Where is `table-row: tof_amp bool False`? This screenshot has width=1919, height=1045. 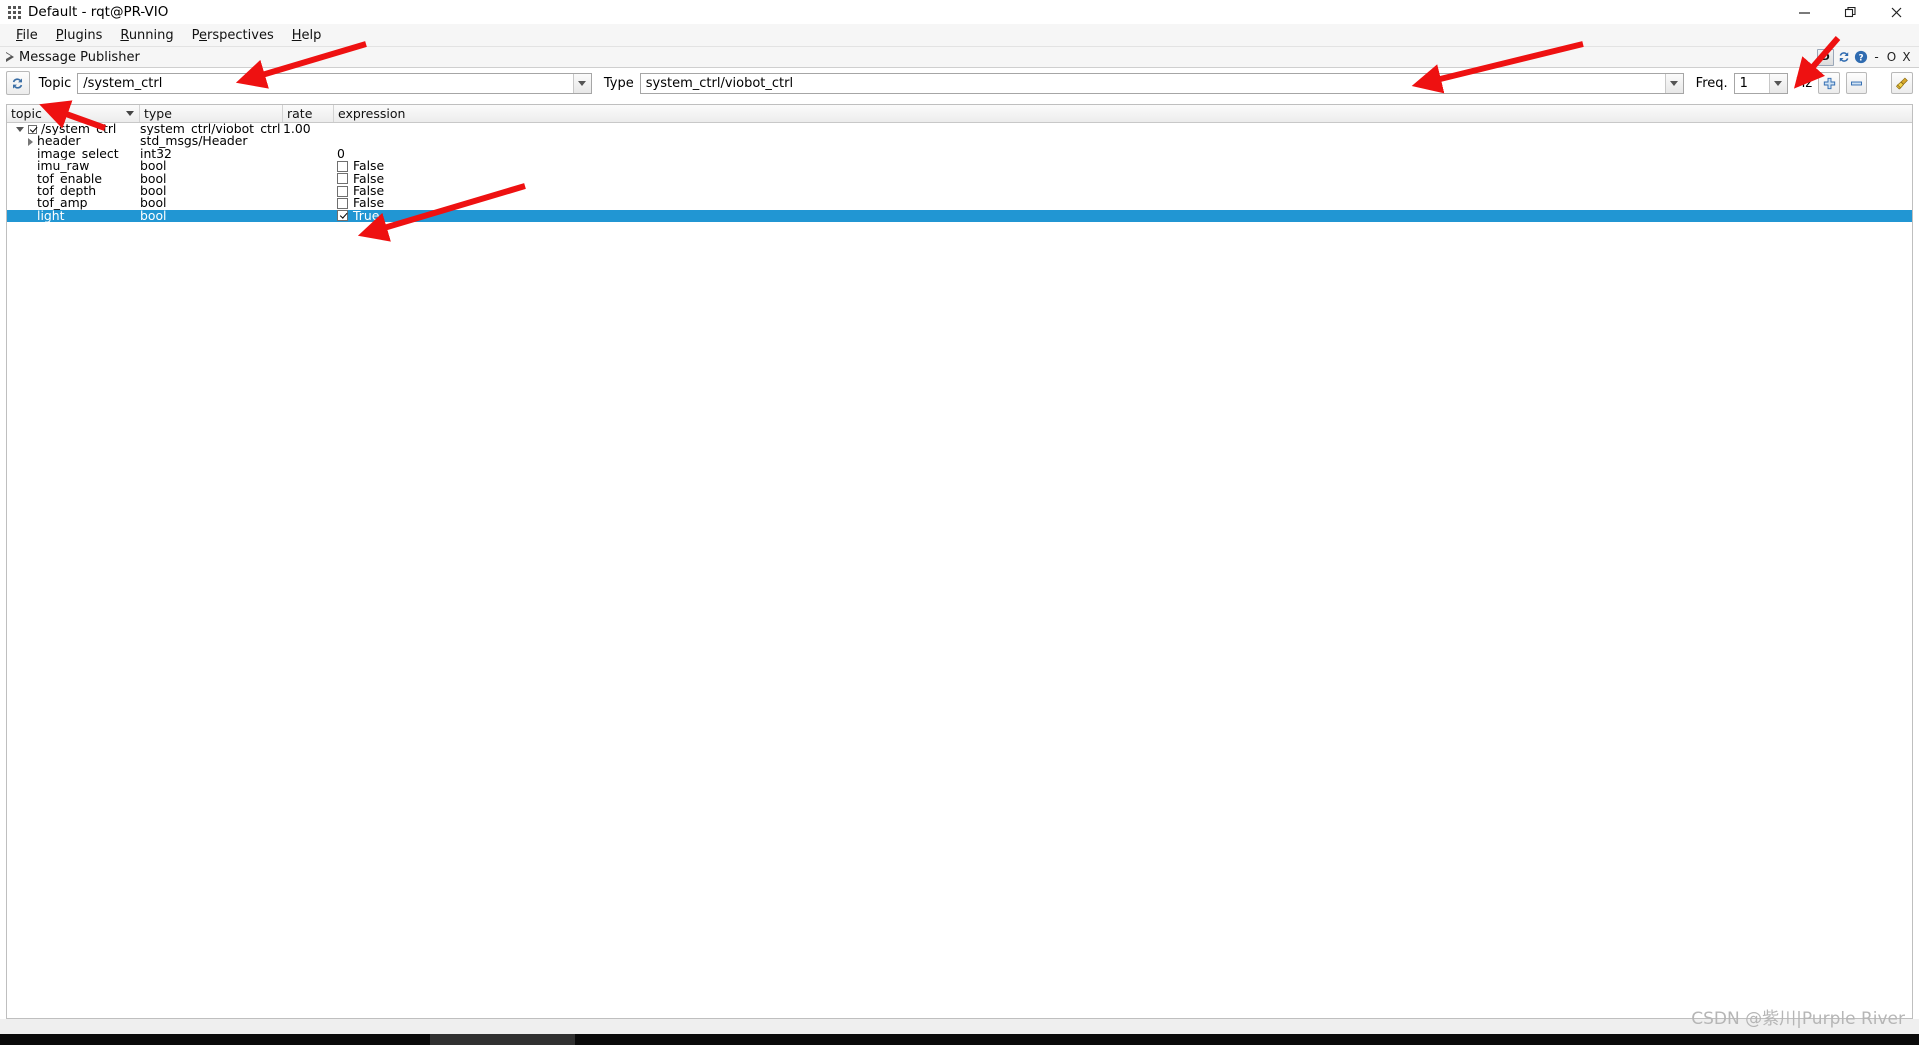 table-row: tof_amp bool False is located at coordinates (959, 203).